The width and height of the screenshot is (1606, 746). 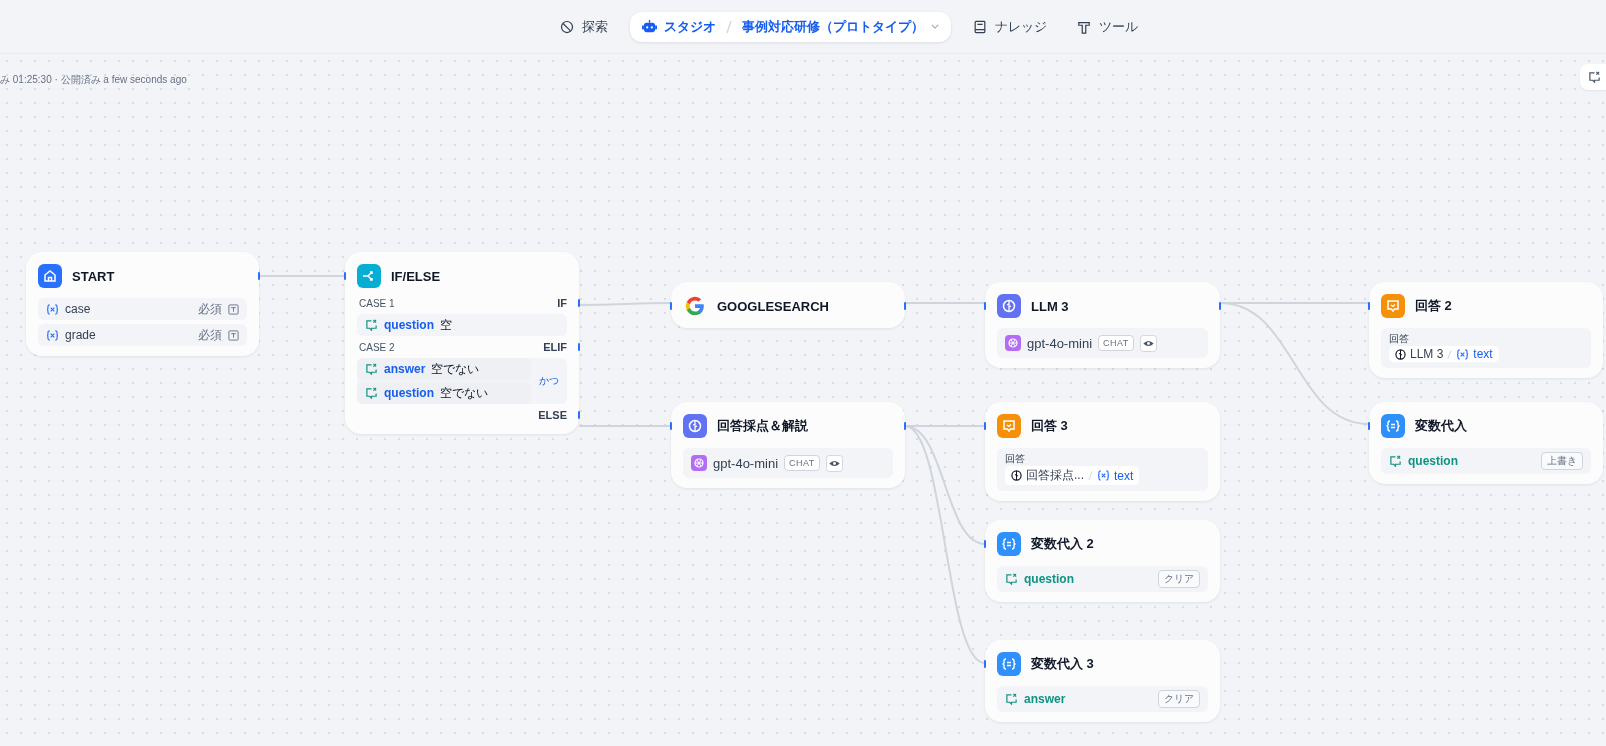 I want to click on source-node-name: LLM 3, so click(x=1427, y=354).